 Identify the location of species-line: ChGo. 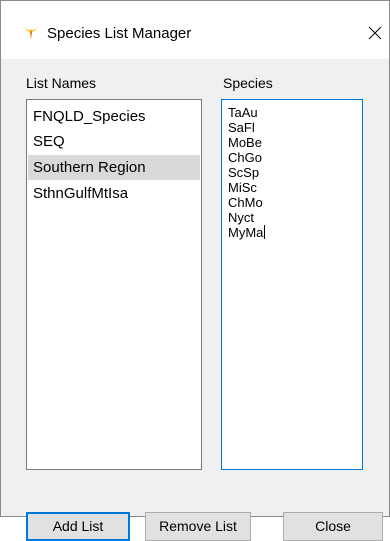
(245, 157).